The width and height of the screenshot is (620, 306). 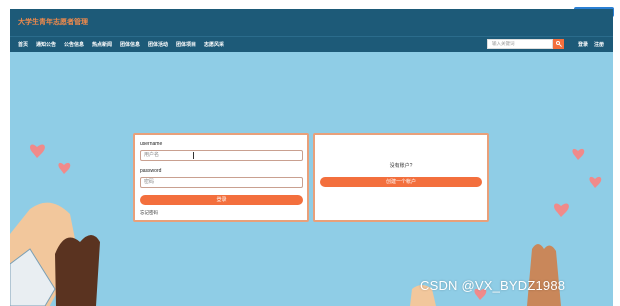 I want to click on signup-panel: 没有账户? 创建一个帐户, so click(x=401, y=177).